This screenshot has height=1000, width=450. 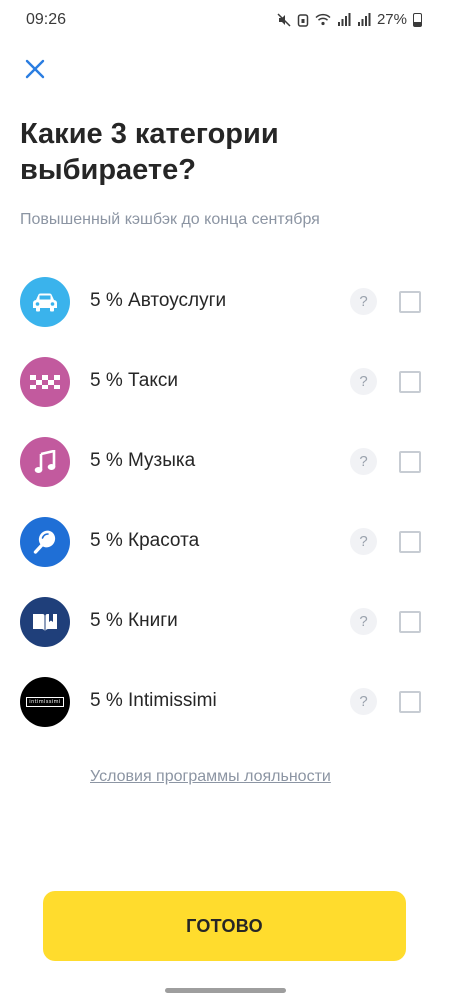 What do you see at coordinates (364, 19) in the screenshot?
I see `signal-2-icon` at bounding box center [364, 19].